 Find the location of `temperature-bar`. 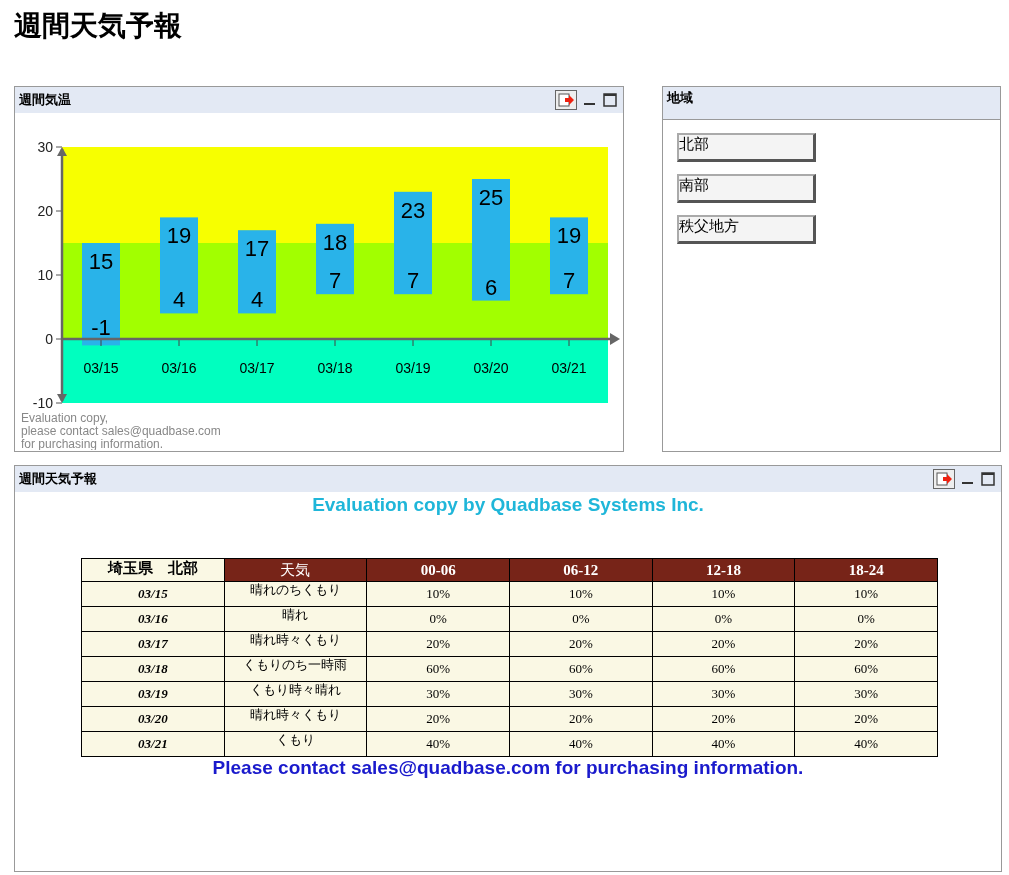

temperature-bar is located at coordinates (335, 259).